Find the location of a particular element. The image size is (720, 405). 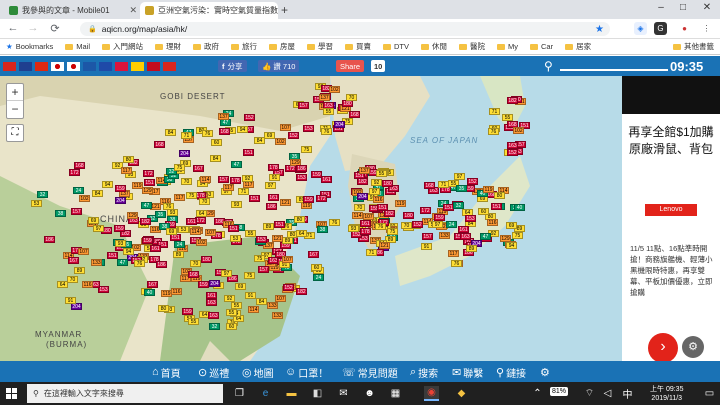

nav-search: ⌕ 搜索 is located at coordinates (424, 372).